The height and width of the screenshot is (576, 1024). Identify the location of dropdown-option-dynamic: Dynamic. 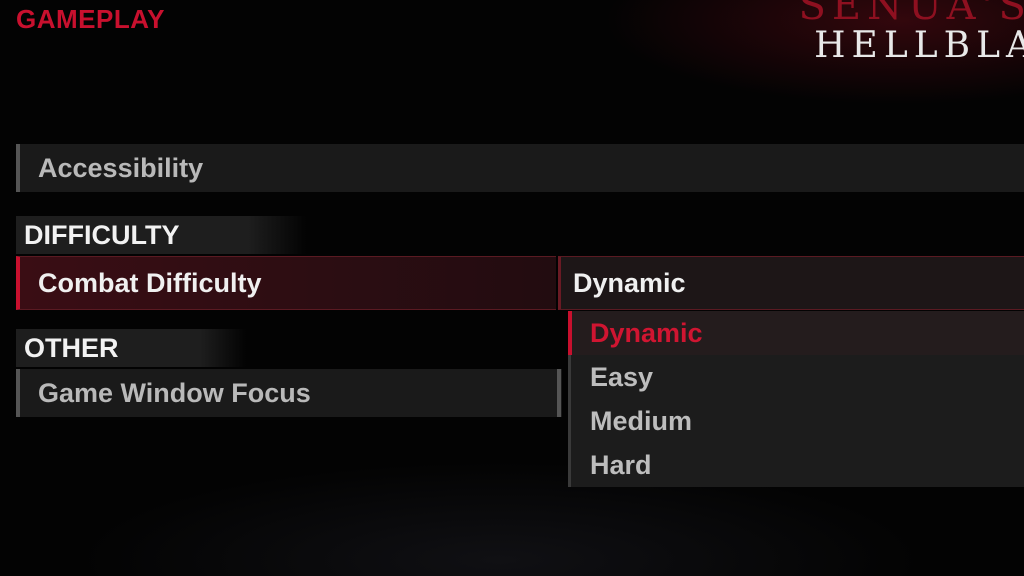
(796, 333).